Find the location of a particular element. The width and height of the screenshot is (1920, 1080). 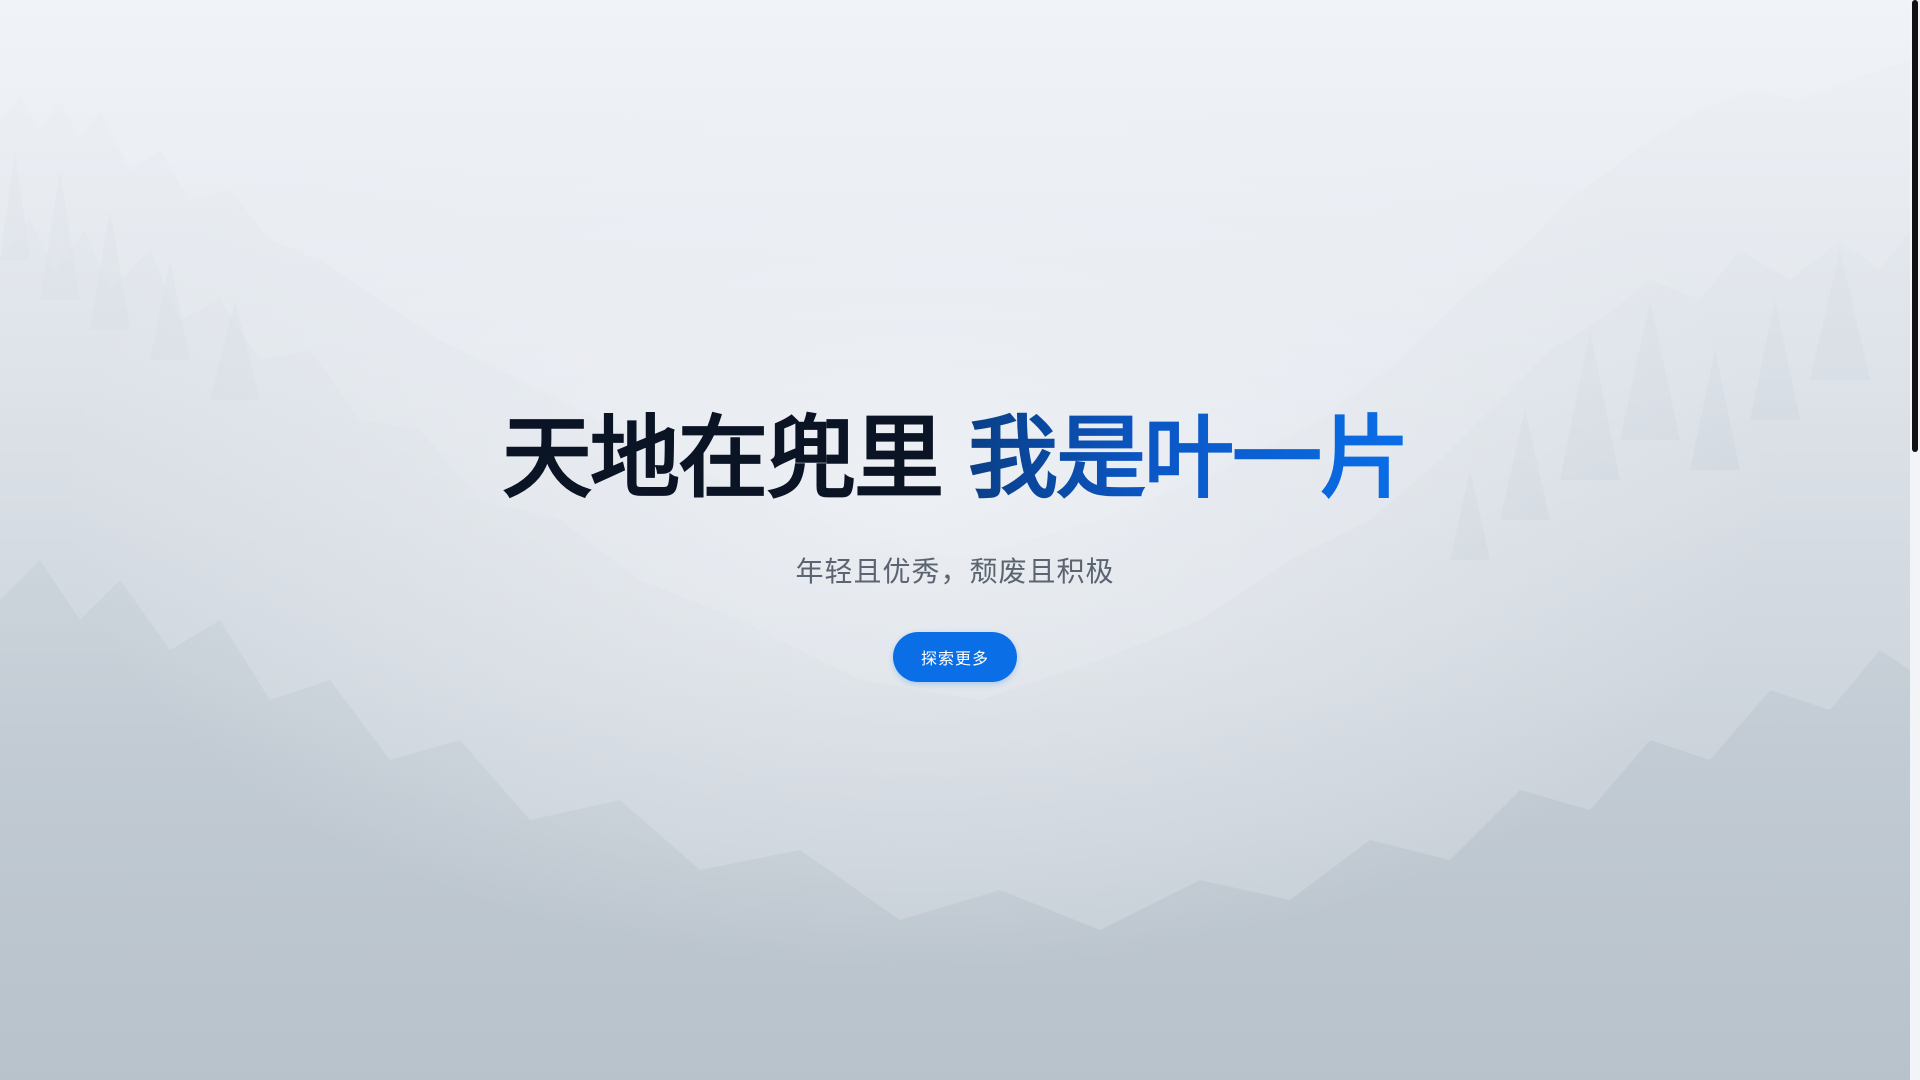

vertical-scrollbar is located at coordinates (1915, 540).